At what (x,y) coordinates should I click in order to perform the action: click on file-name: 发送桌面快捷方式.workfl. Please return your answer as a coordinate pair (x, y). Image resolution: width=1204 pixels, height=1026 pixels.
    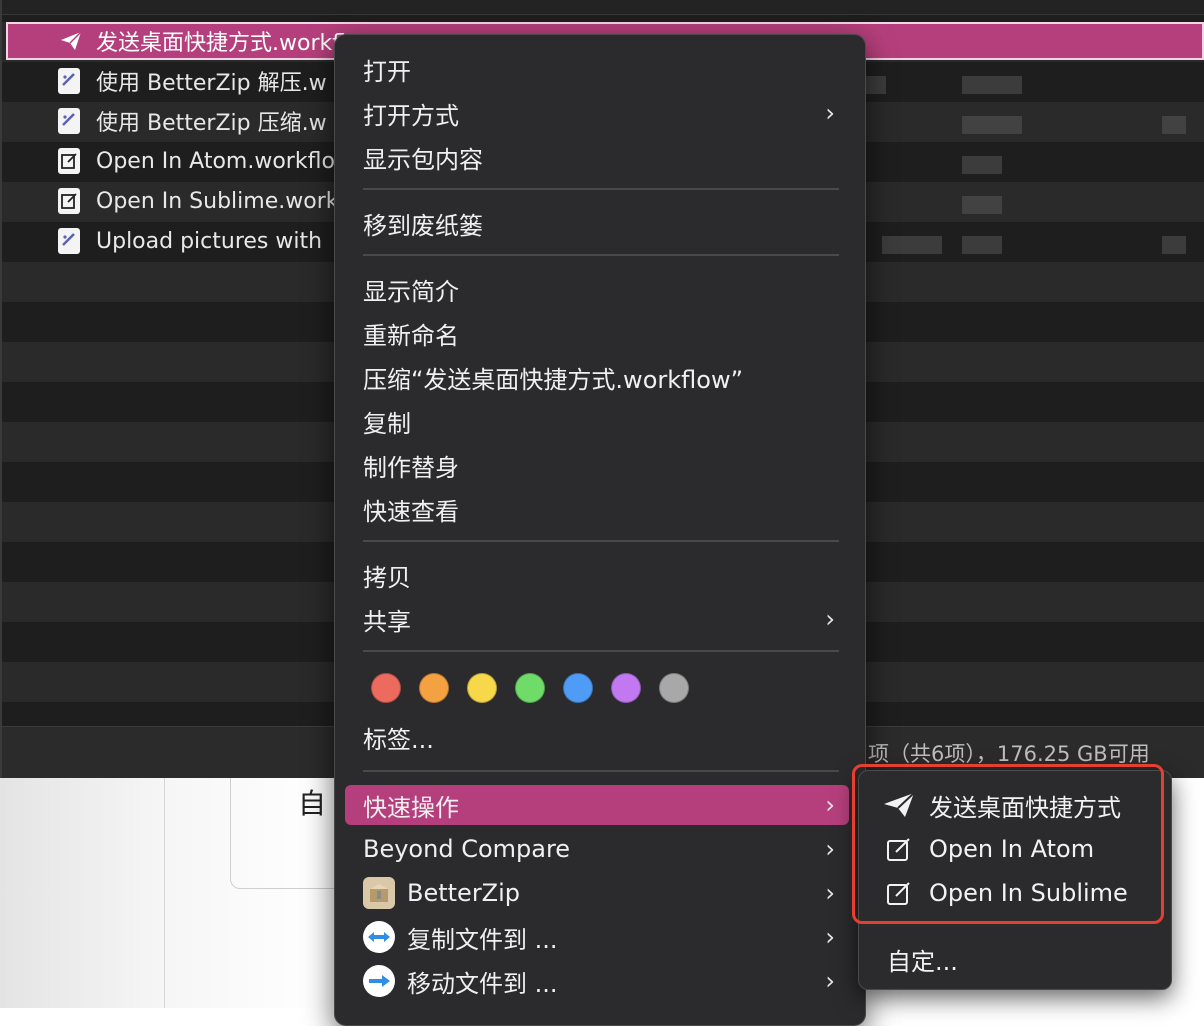
    Looking at the image, I should click on (221, 43).